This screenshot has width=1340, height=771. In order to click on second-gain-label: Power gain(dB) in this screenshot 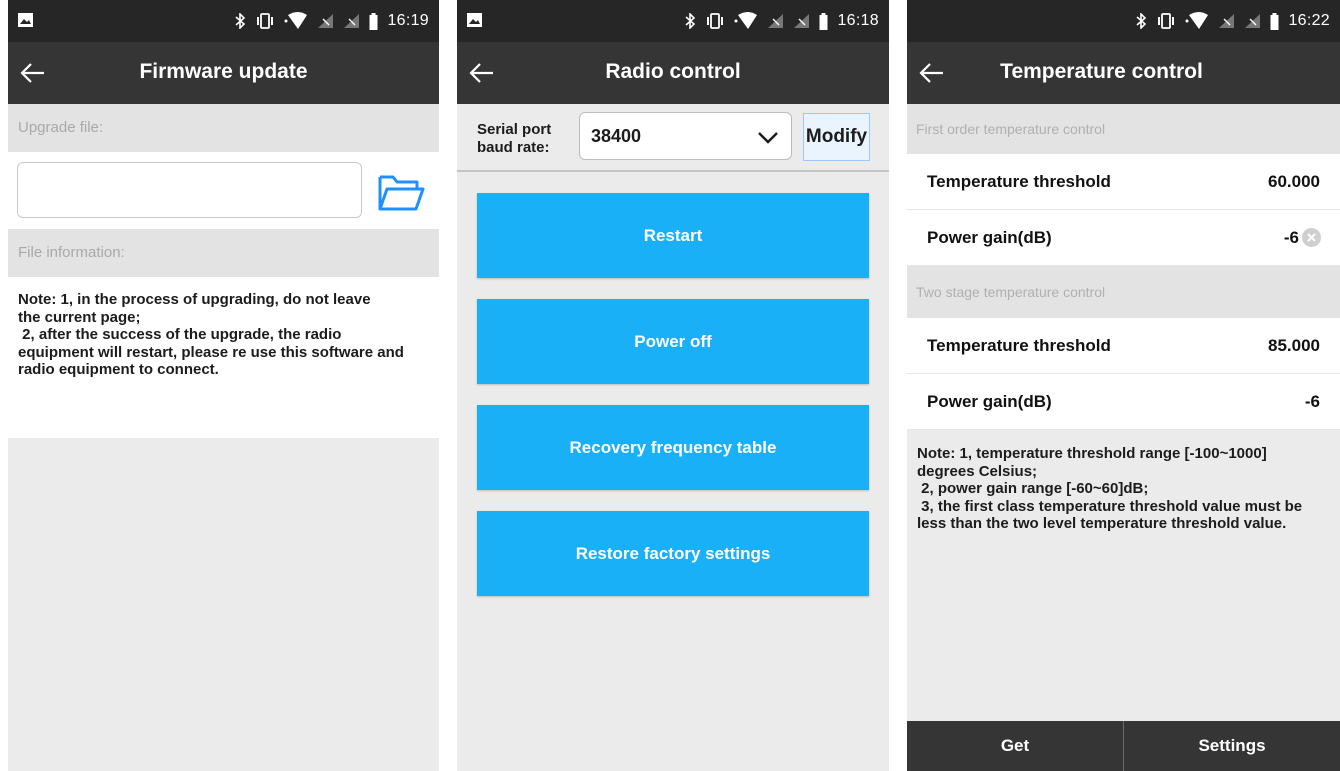, I will do `click(989, 401)`.